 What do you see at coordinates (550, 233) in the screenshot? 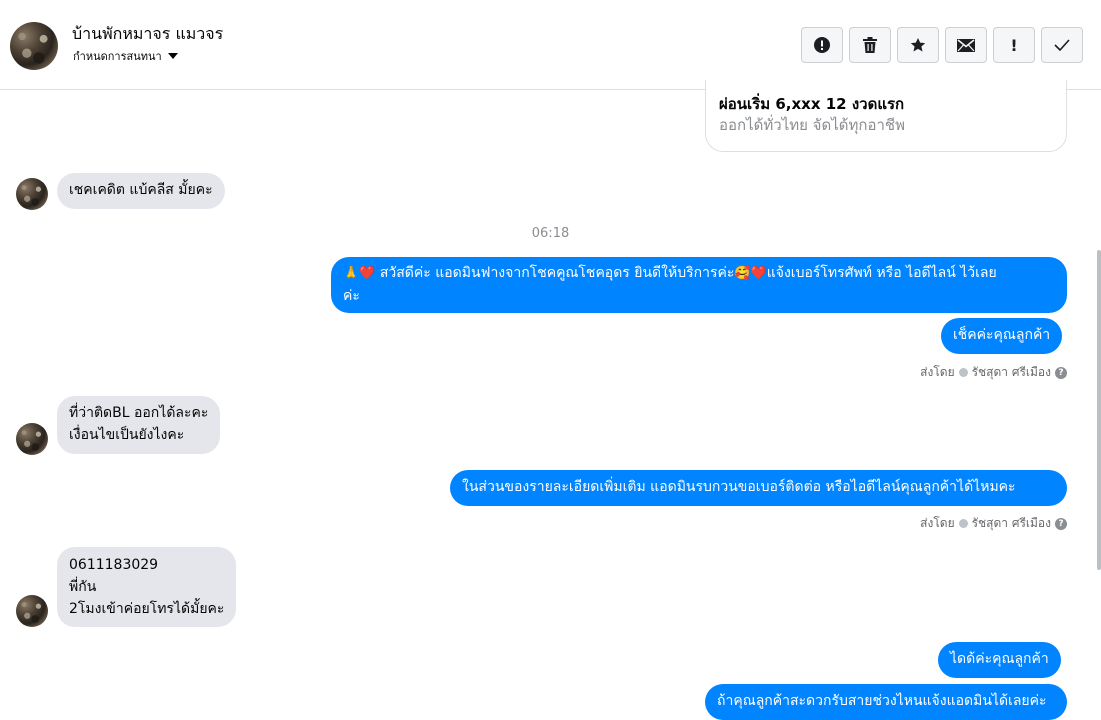
I see `timestamp: 06:18` at bounding box center [550, 233].